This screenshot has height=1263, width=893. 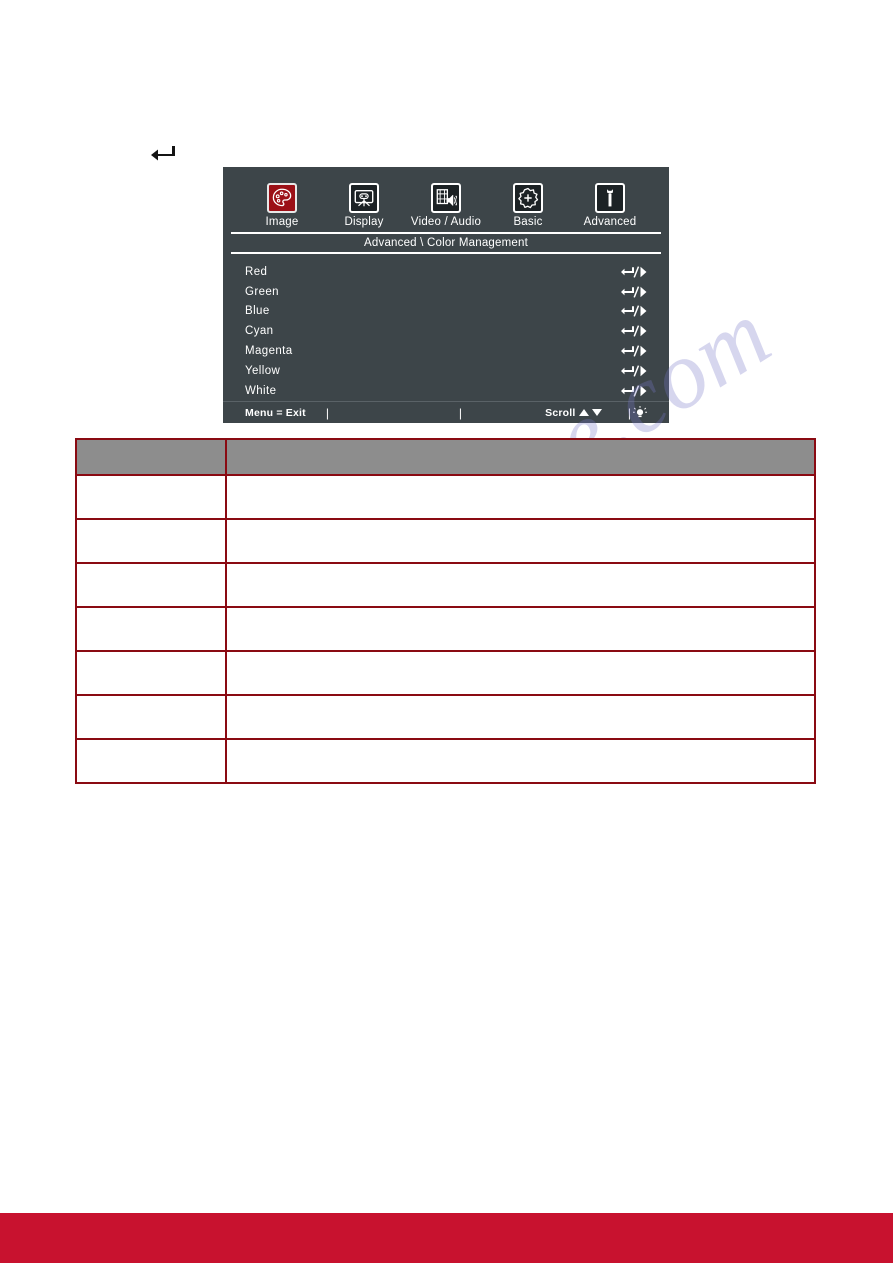 I want to click on osd-tab-image: Image, so click(x=282, y=206).